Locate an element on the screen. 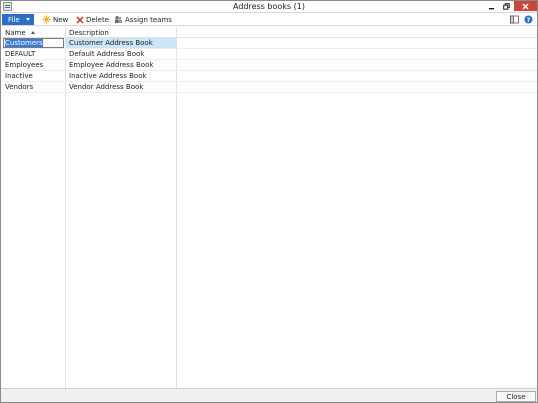 The height and width of the screenshot is (403, 538). assign-teams-button: Assign teams is located at coordinates (143, 19).